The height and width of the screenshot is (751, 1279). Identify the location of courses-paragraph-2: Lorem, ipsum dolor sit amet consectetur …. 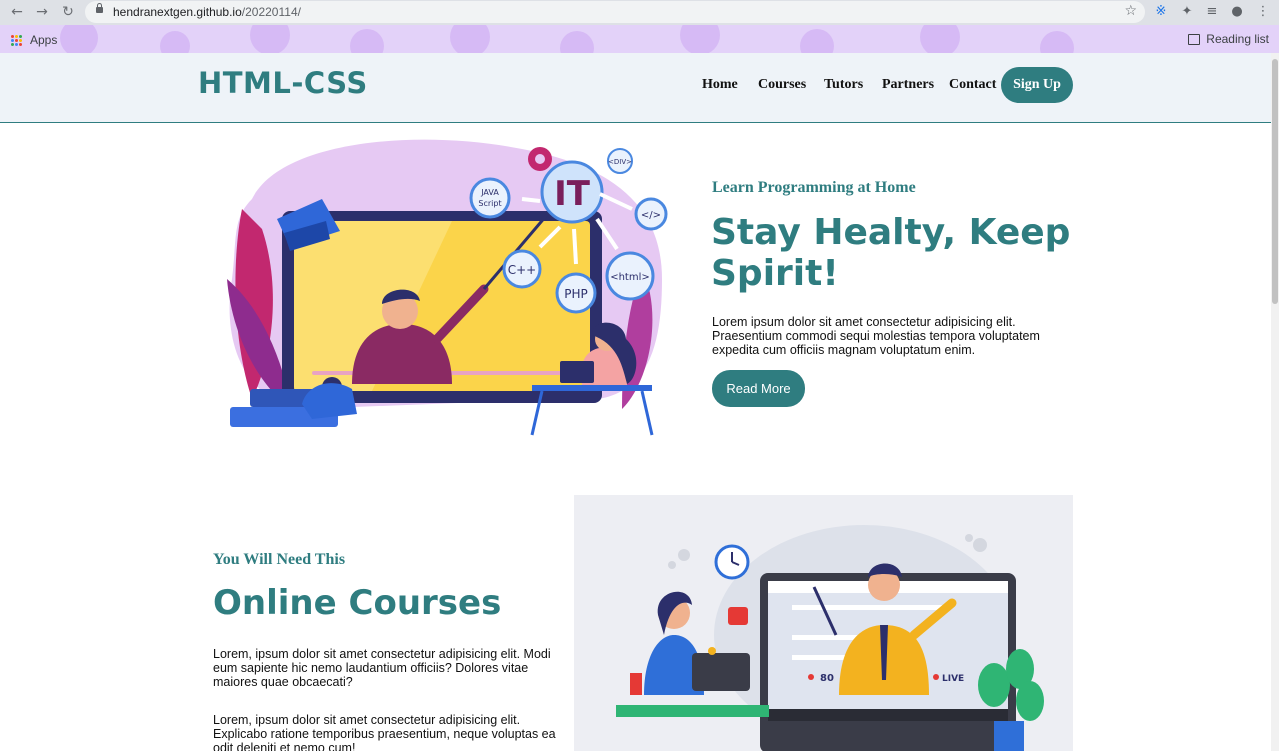
(384, 732).